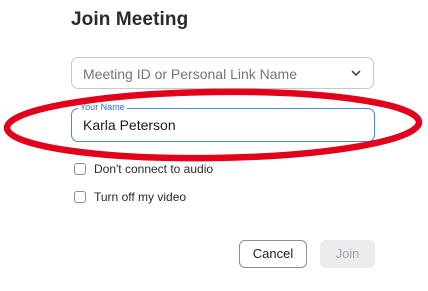 The image size is (428, 291). What do you see at coordinates (154, 169) in the screenshot?
I see `dont-connect-audio-label: Don't connect to audio` at bounding box center [154, 169].